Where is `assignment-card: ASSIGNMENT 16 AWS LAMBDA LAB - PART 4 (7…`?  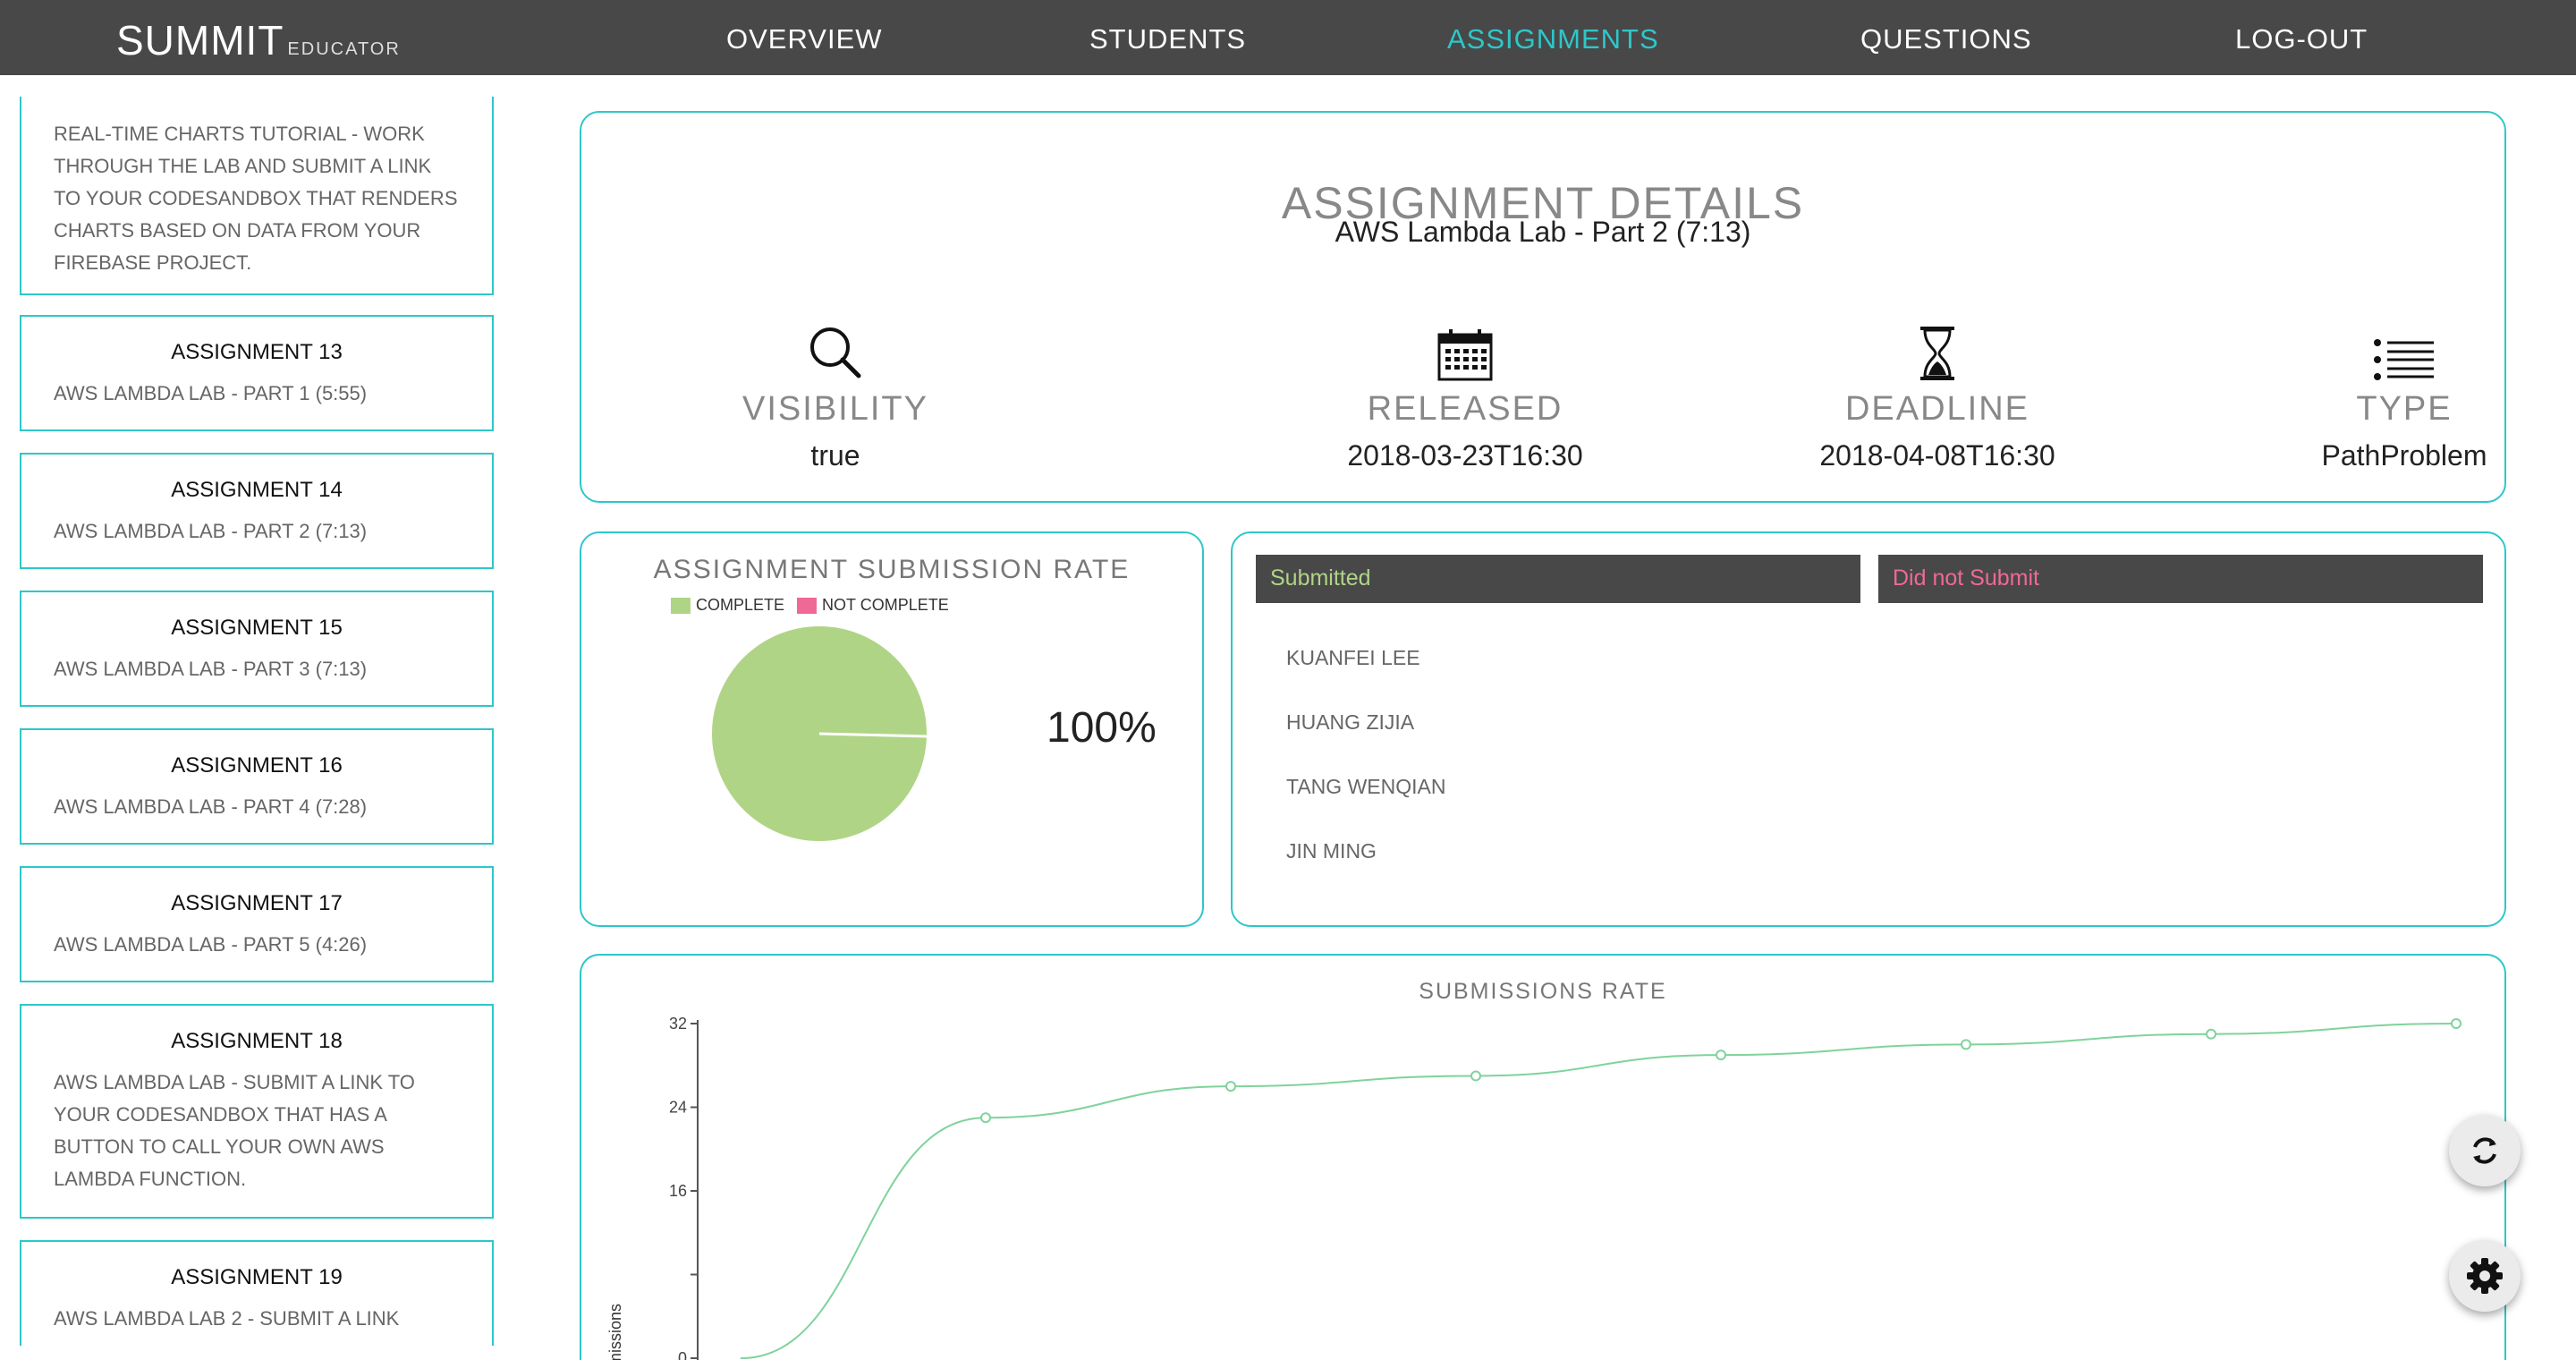 assignment-card: ASSIGNMENT 16 AWS LAMBDA LAB - PART 4 (7… is located at coordinates (257, 786).